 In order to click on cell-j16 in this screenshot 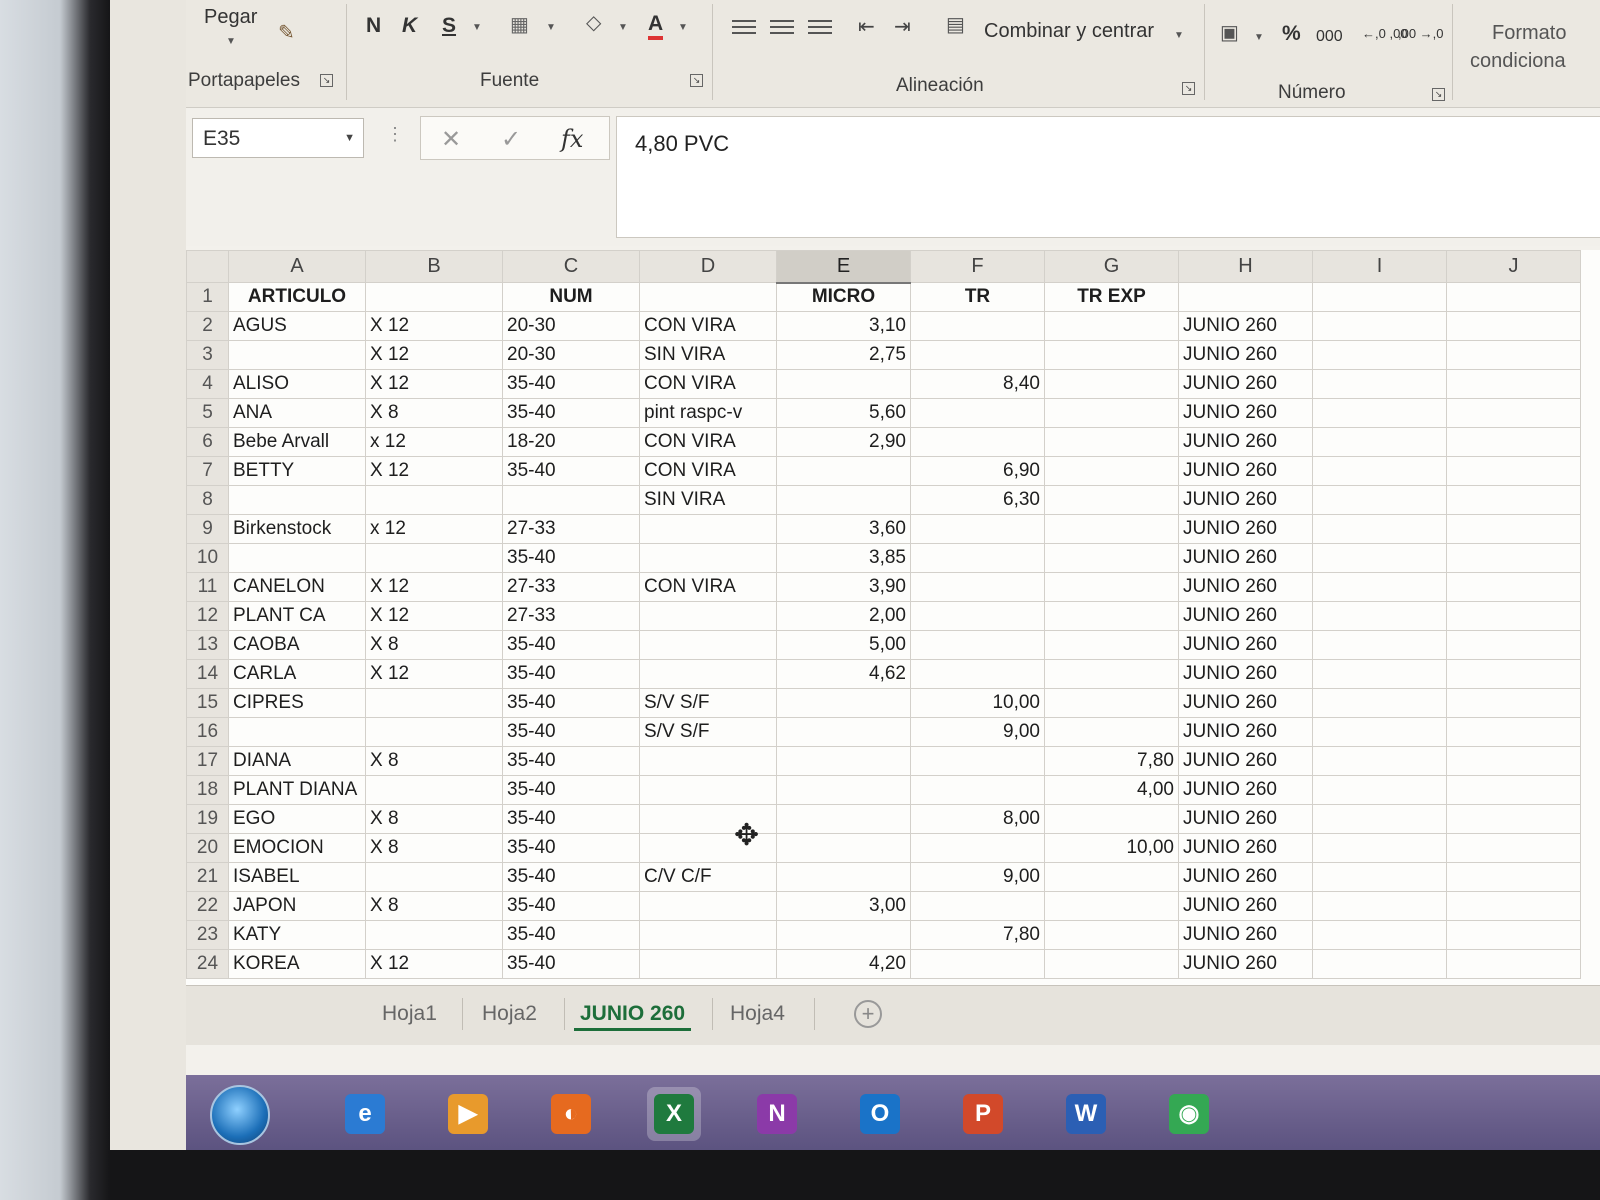, I will do `click(1513, 732)`.